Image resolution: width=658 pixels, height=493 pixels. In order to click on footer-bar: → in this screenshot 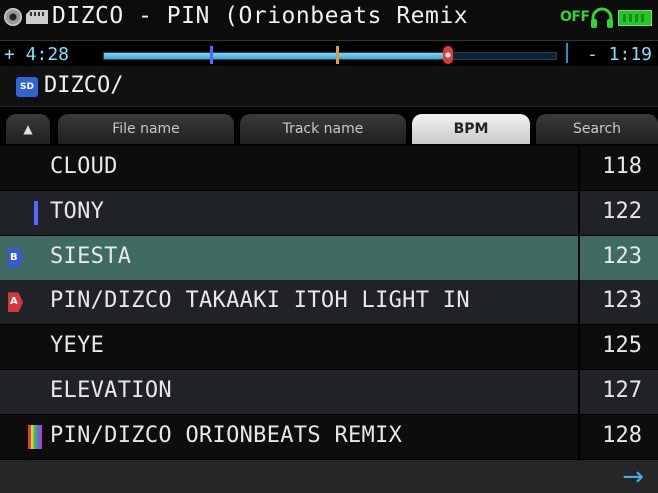, I will do `click(329, 476)`.